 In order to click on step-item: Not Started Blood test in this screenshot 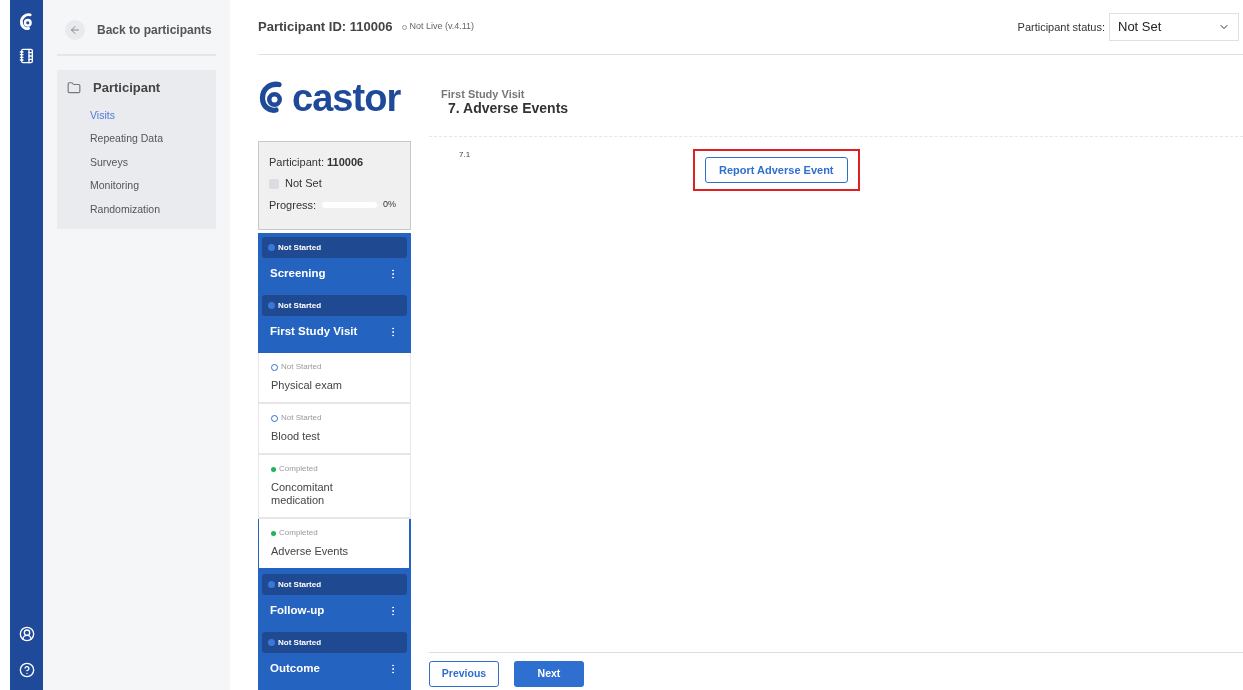, I will do `click(334, 429)`.